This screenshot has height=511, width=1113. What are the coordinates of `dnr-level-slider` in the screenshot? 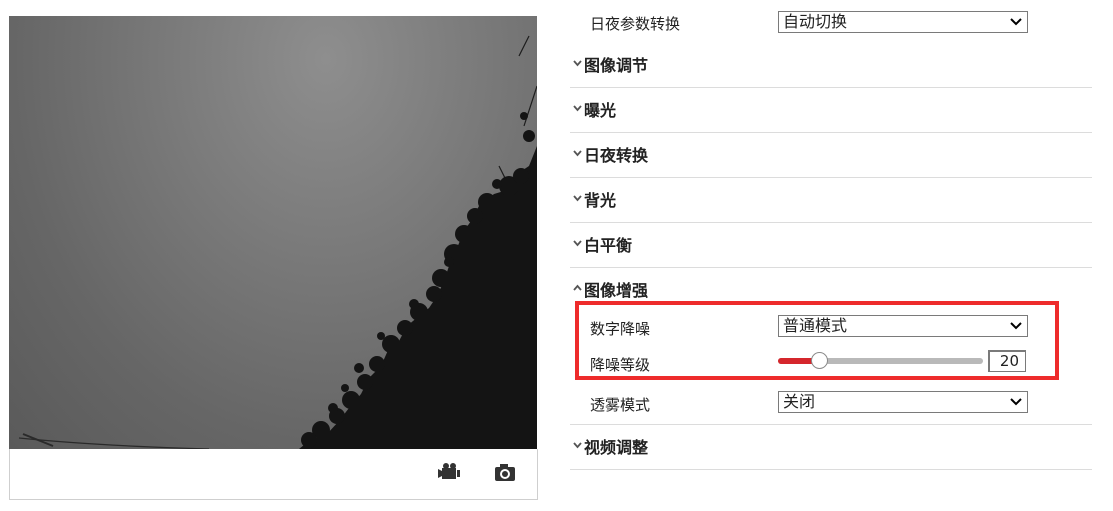 It's located at (880, 360).